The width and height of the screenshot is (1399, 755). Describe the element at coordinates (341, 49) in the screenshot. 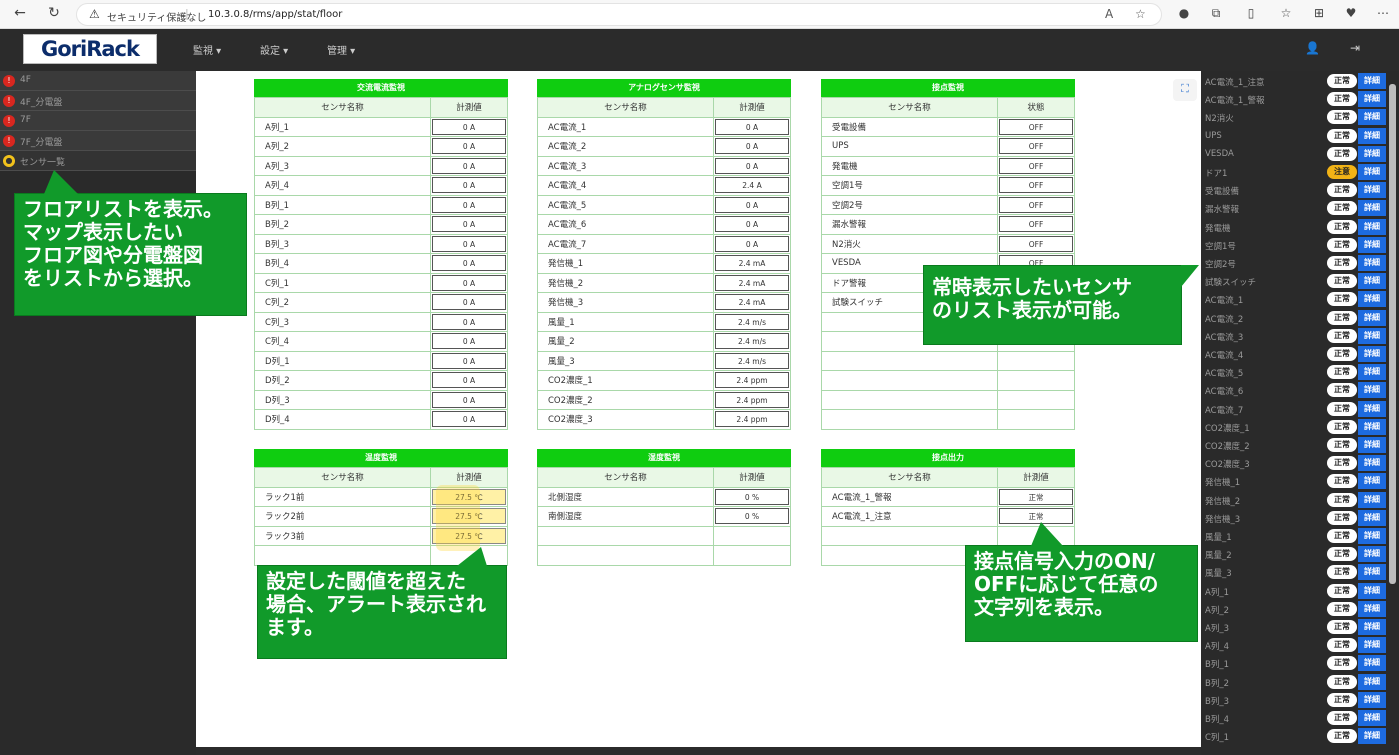

I see `nav-admin: 管理 ▾` at that location.